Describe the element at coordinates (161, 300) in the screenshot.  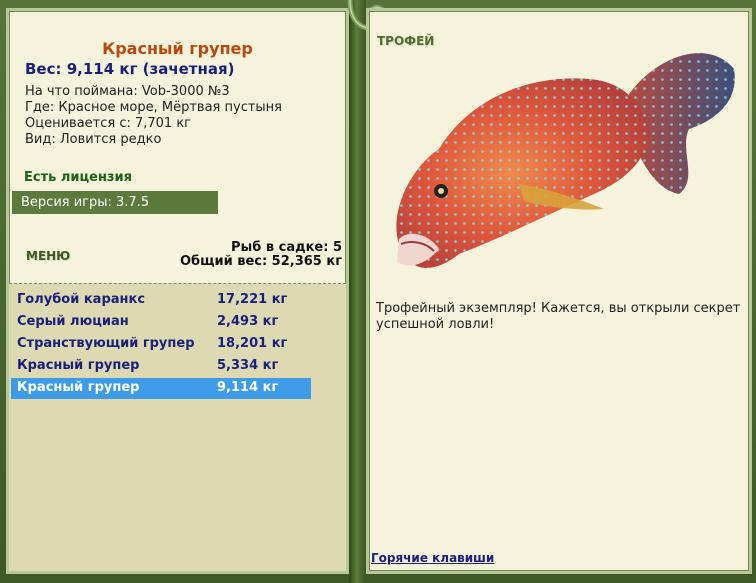
I see `catch-list-item: Голубой каранкс 17,221 кг` at that location.